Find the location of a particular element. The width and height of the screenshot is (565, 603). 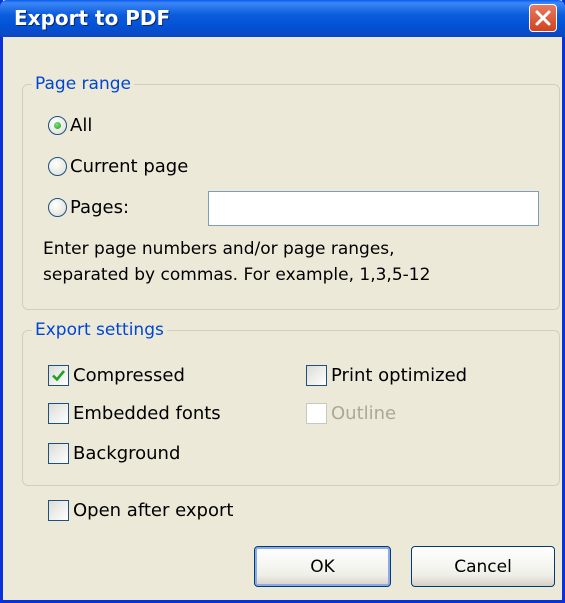

open-after-export-label: Open after export is located at coordinates (153, 510).